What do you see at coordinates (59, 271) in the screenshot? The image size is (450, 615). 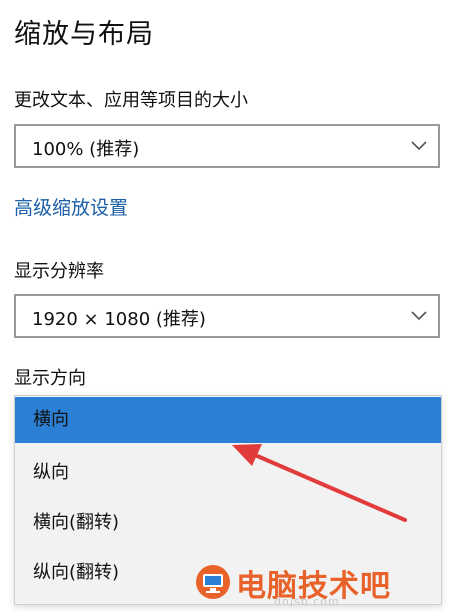 I see `resolution-label: 显示分辨率` at bounding box center [59, 271].